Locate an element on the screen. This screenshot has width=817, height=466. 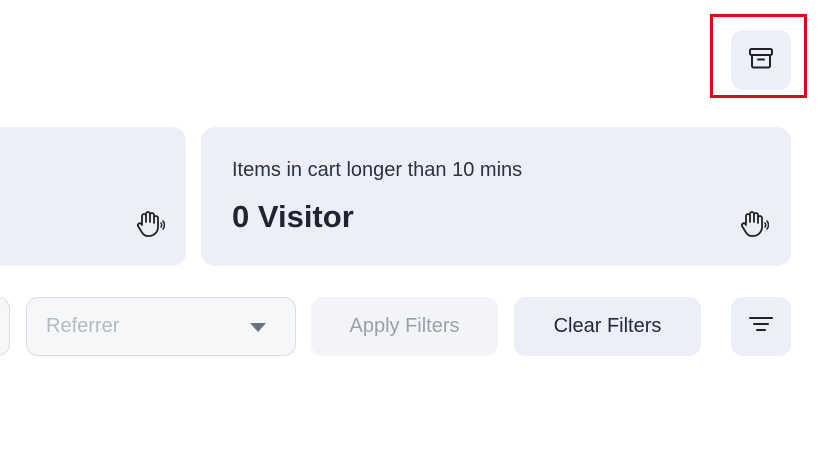
highlight-box is located at coordinates (758, 56).